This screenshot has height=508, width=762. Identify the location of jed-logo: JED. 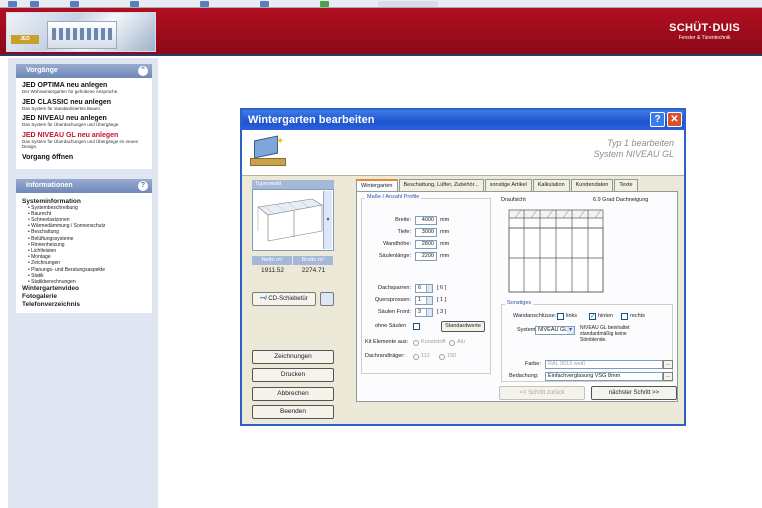
(25, 39).